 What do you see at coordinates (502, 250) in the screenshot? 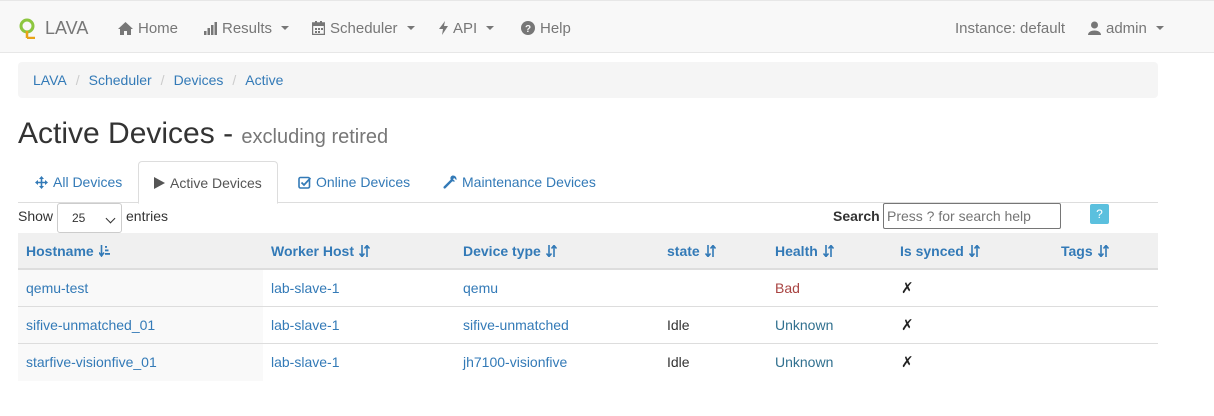
I see `column-header-label: Device type` at bounding box center [502, 250].